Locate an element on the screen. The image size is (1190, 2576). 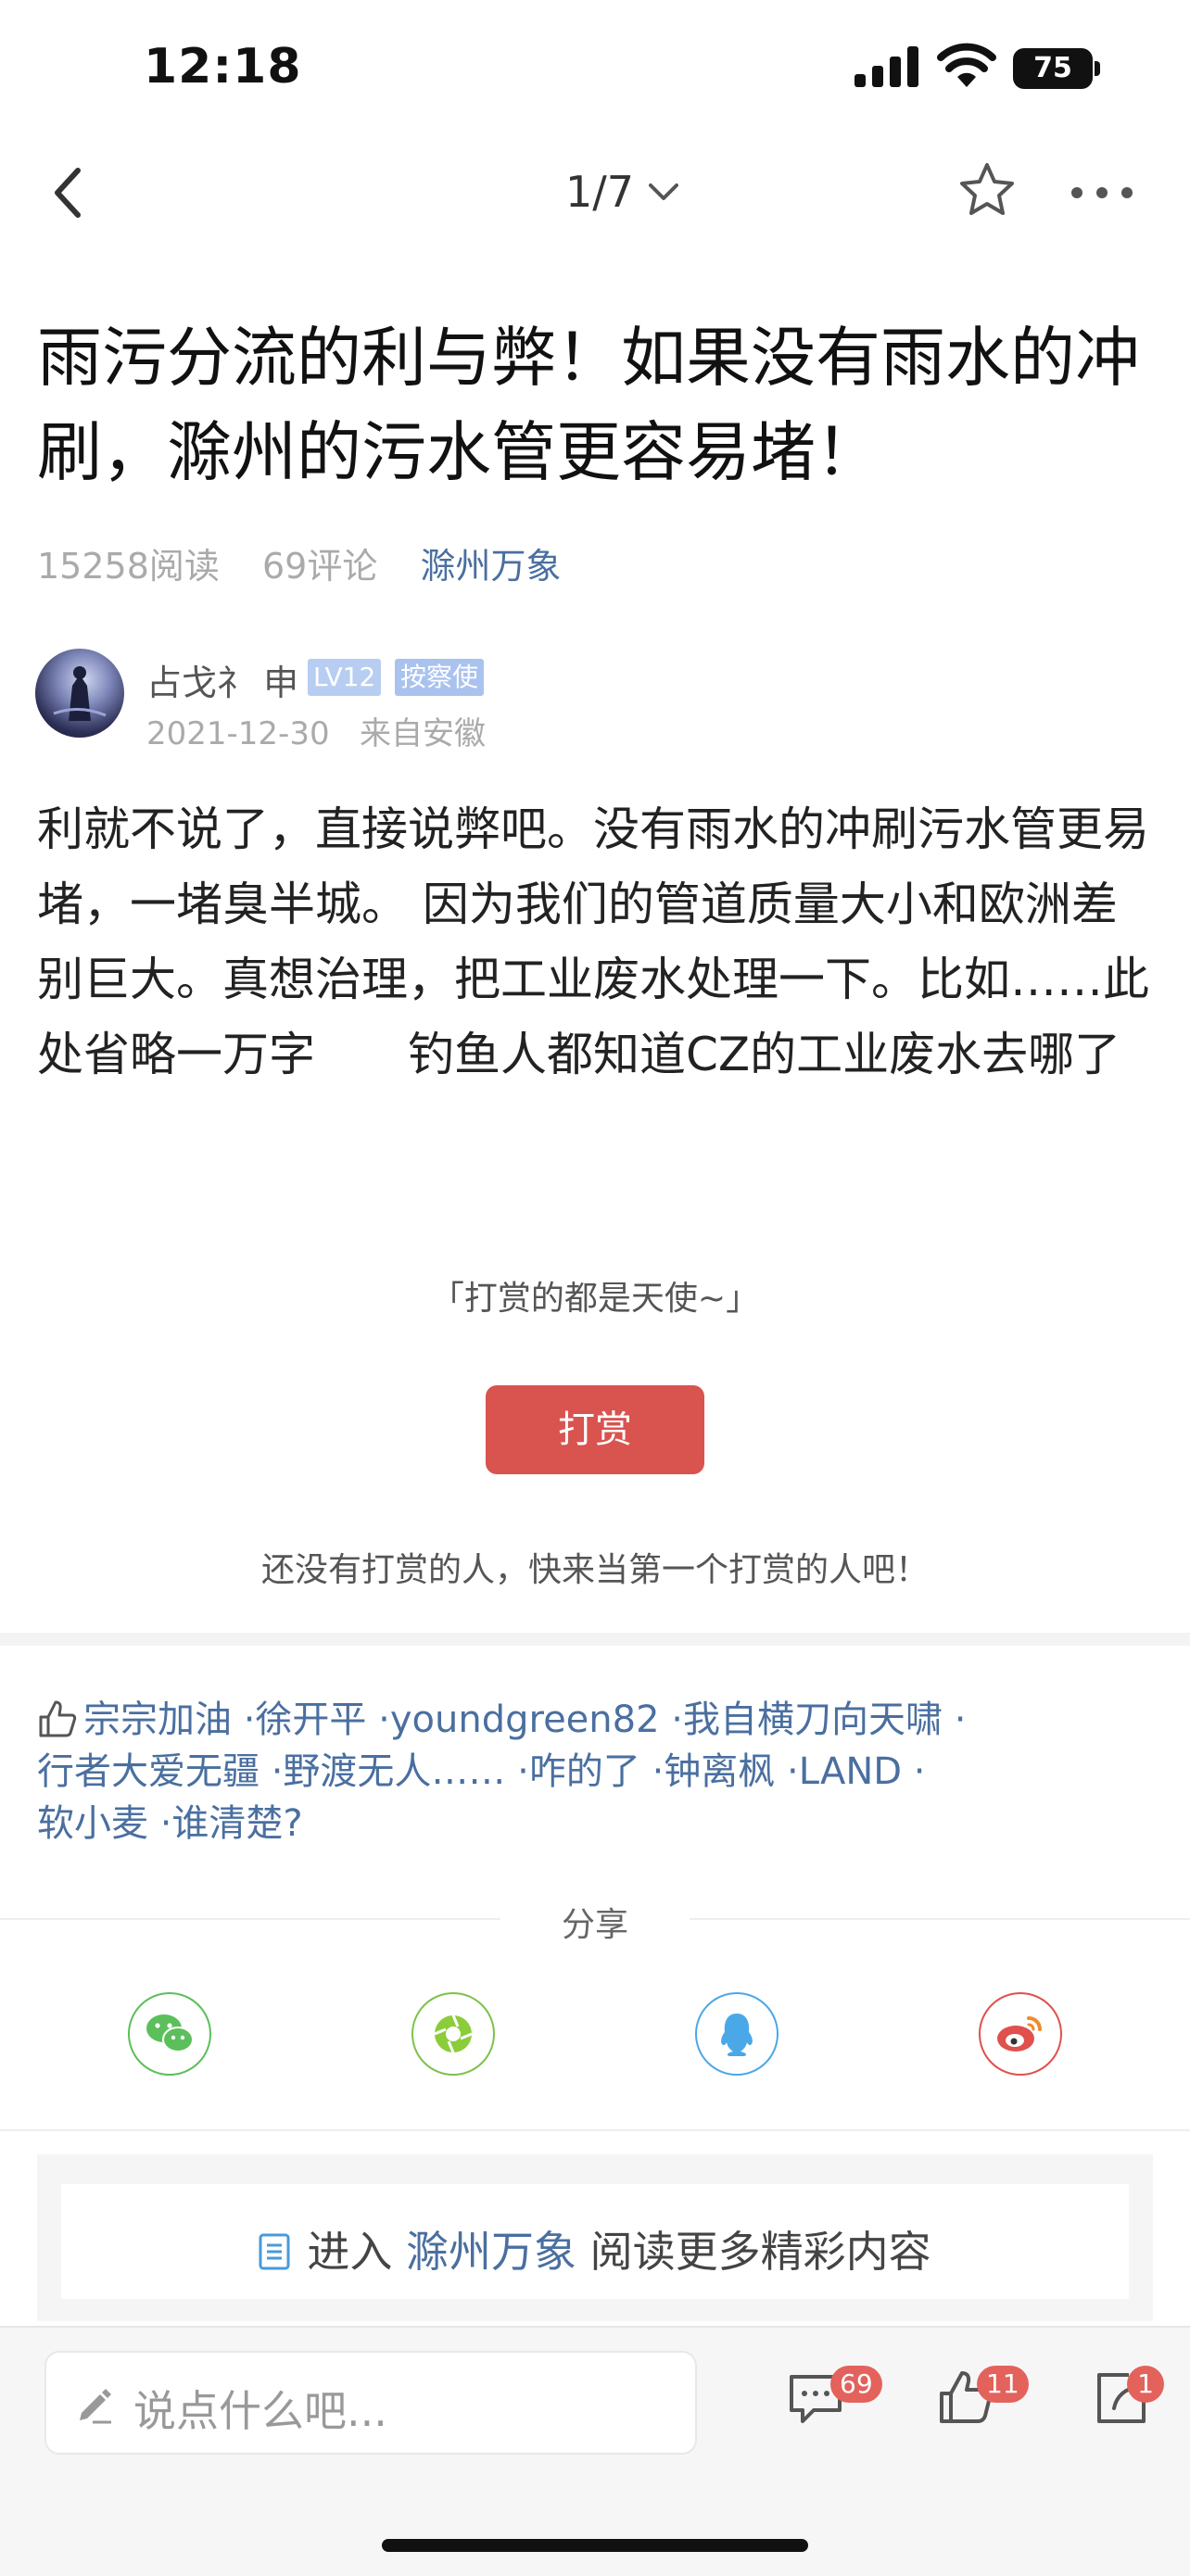
reward-empty-text: 还没有打赏的人，快来当第一个打赏的人吧！ is located at coordinates (594, 1570).